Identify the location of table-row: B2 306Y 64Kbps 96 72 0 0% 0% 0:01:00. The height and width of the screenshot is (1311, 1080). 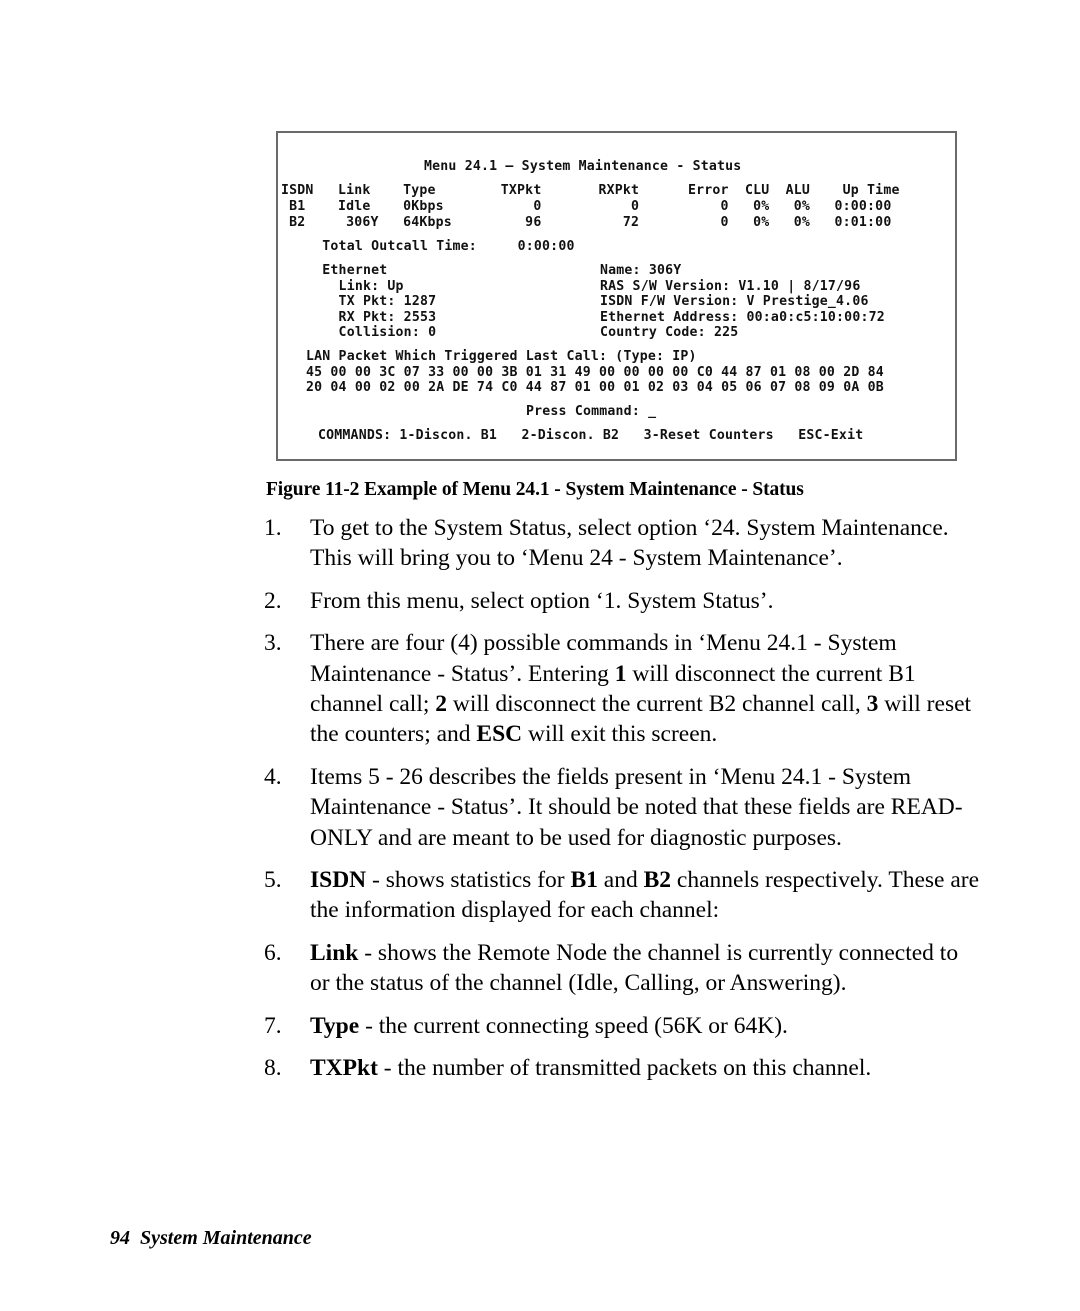
(586, 222).